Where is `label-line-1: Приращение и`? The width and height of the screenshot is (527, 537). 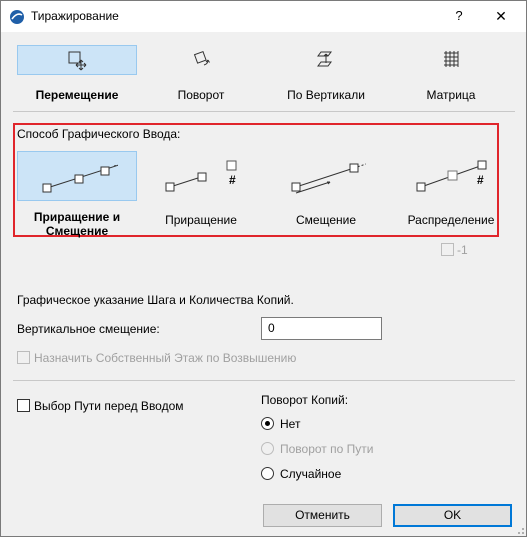 label-line-1: Приращение и is located at coordinates (77, 217).